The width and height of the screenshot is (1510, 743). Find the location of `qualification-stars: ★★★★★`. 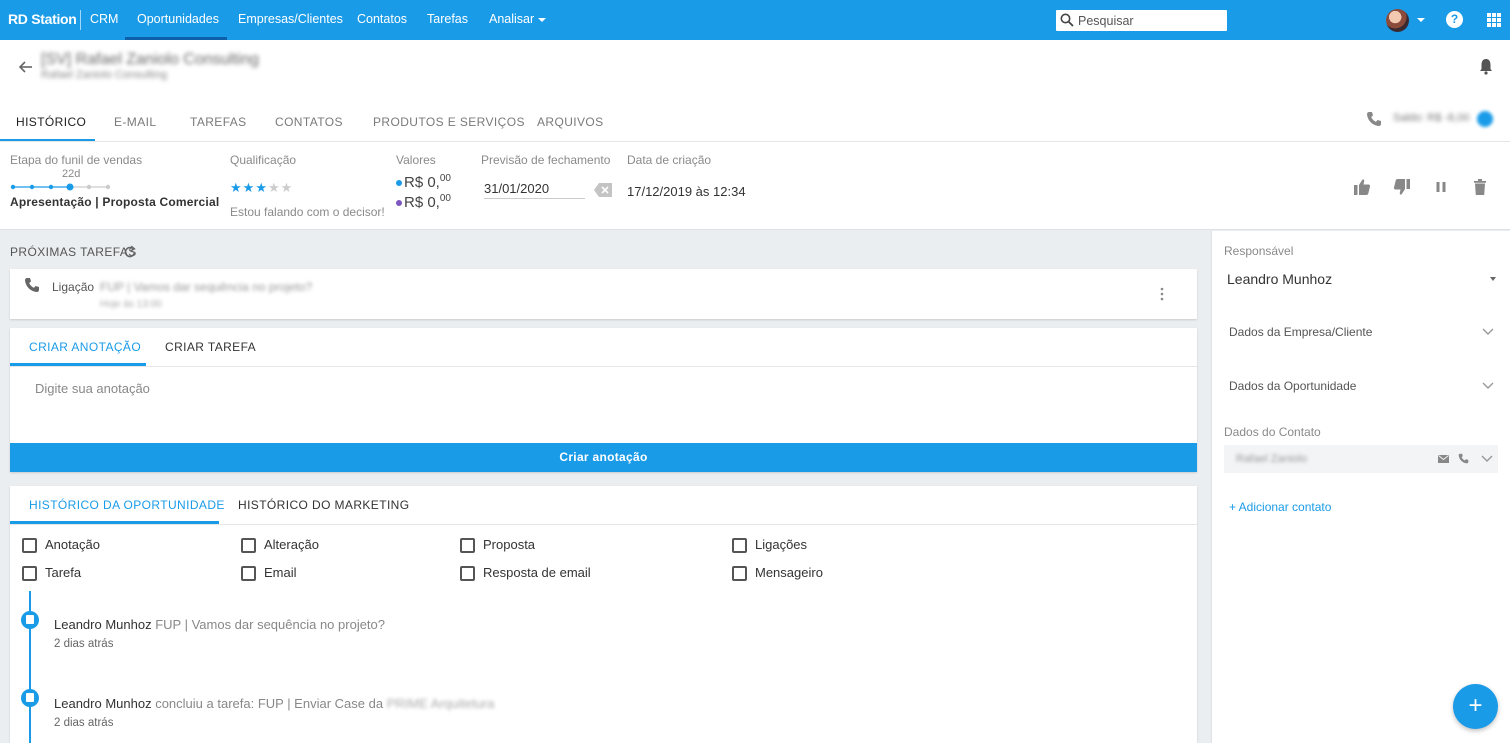

qualification-stars: ★★★★★ is located at coordinates (261, 188).